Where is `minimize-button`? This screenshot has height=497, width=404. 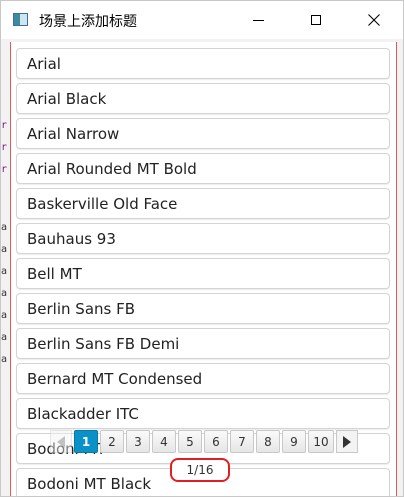 minimize-button is located at coordinates (258, 20).